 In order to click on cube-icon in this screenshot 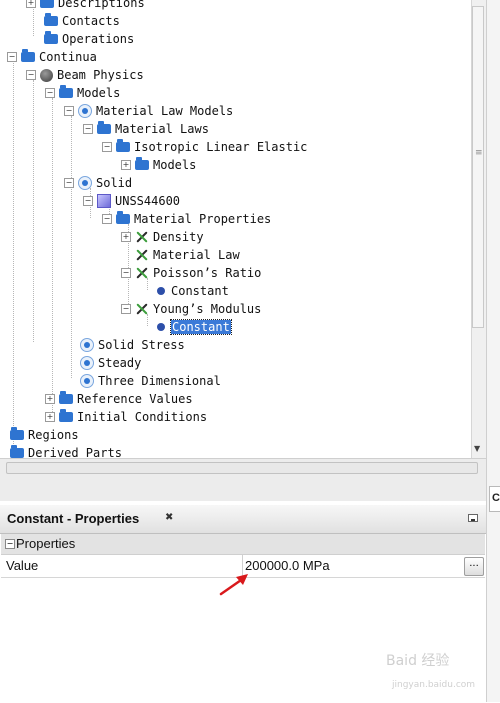, I will do `click(104, 201)`.